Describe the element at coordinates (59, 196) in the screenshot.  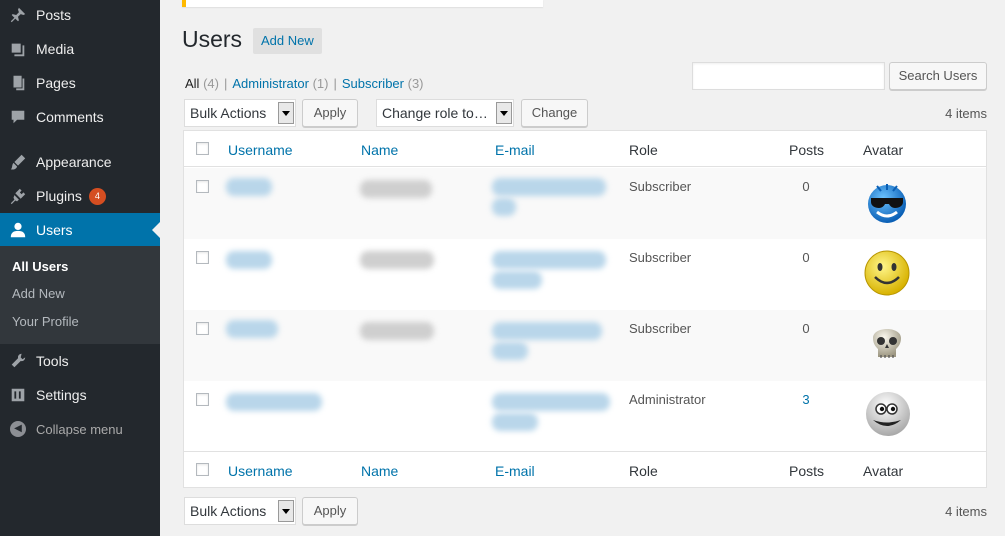
I see `sidebar-item-label: Plugins` at that location.